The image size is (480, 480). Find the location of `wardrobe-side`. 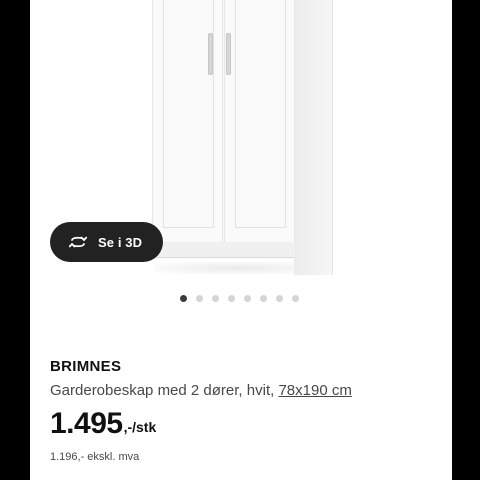

wardrobe-side is located at coordinates (313, 137).